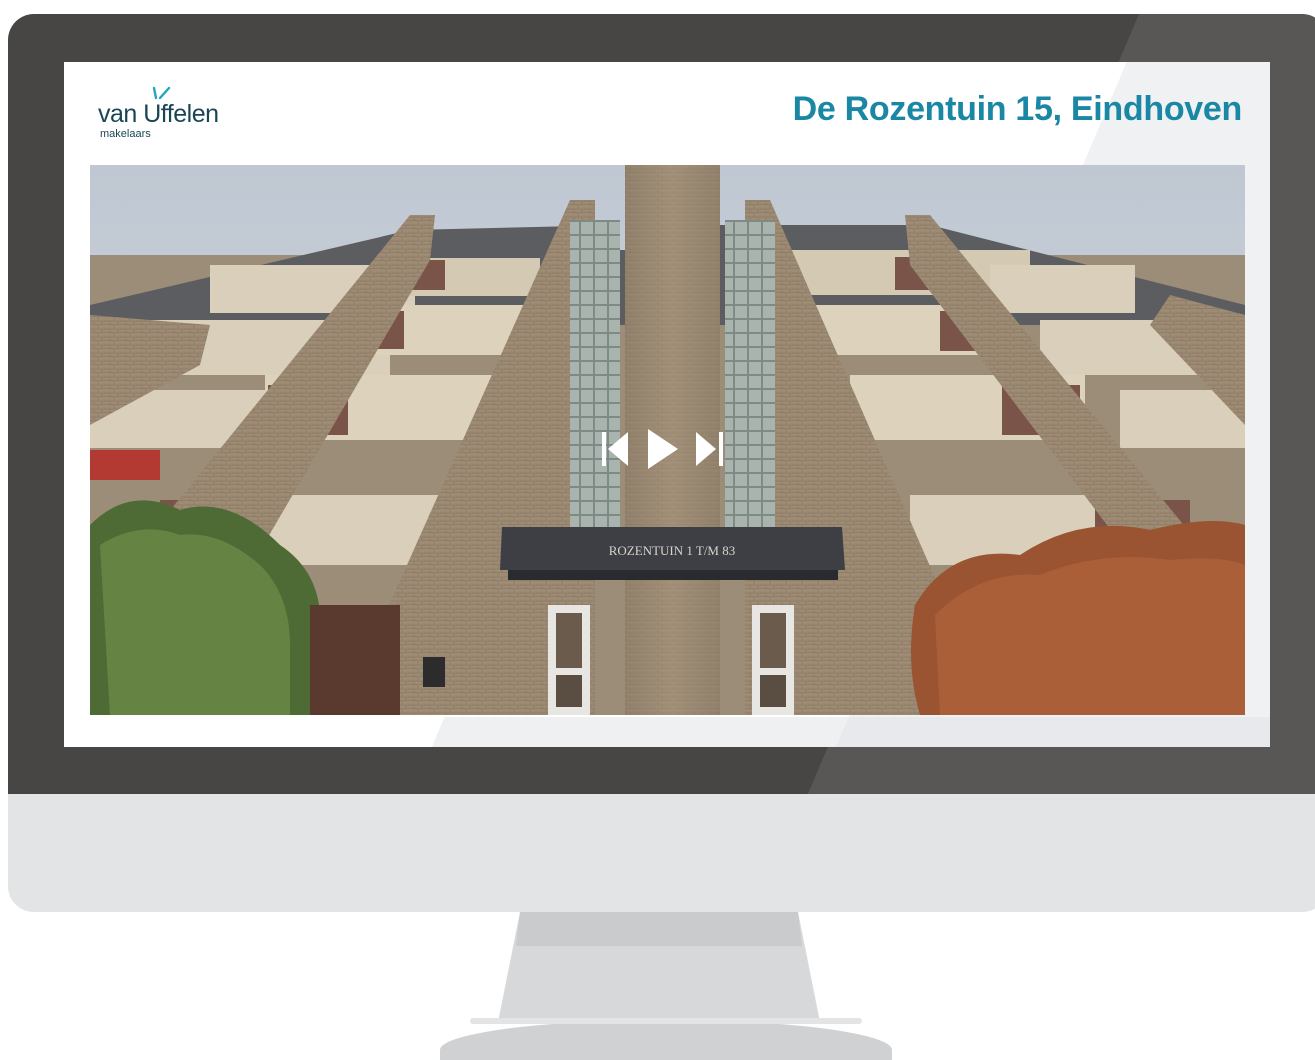  Describe the element at coordinates (659, 929) in the screenshot. I see `monitor-stand-shadow` at that location.